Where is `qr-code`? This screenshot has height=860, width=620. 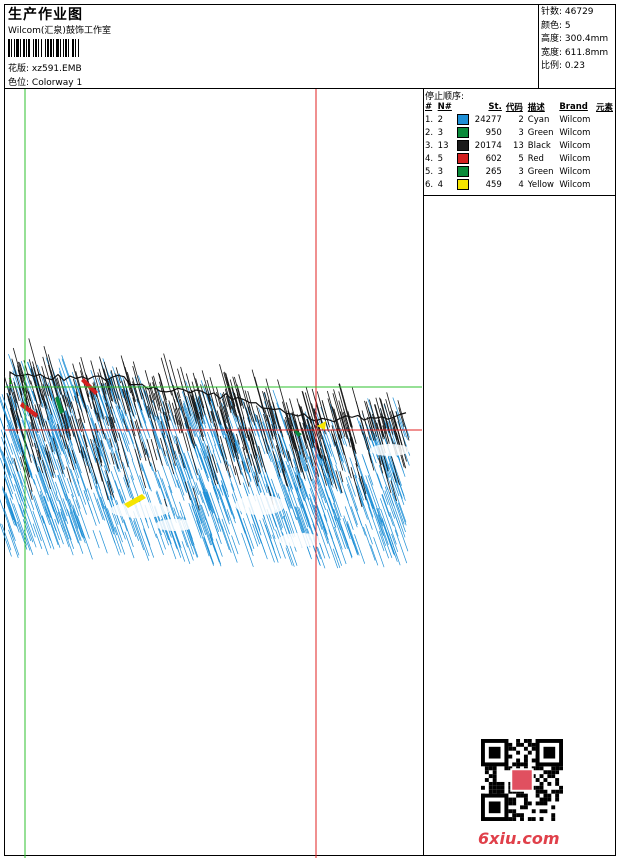 qr-code is located at coordinates (522, 780).